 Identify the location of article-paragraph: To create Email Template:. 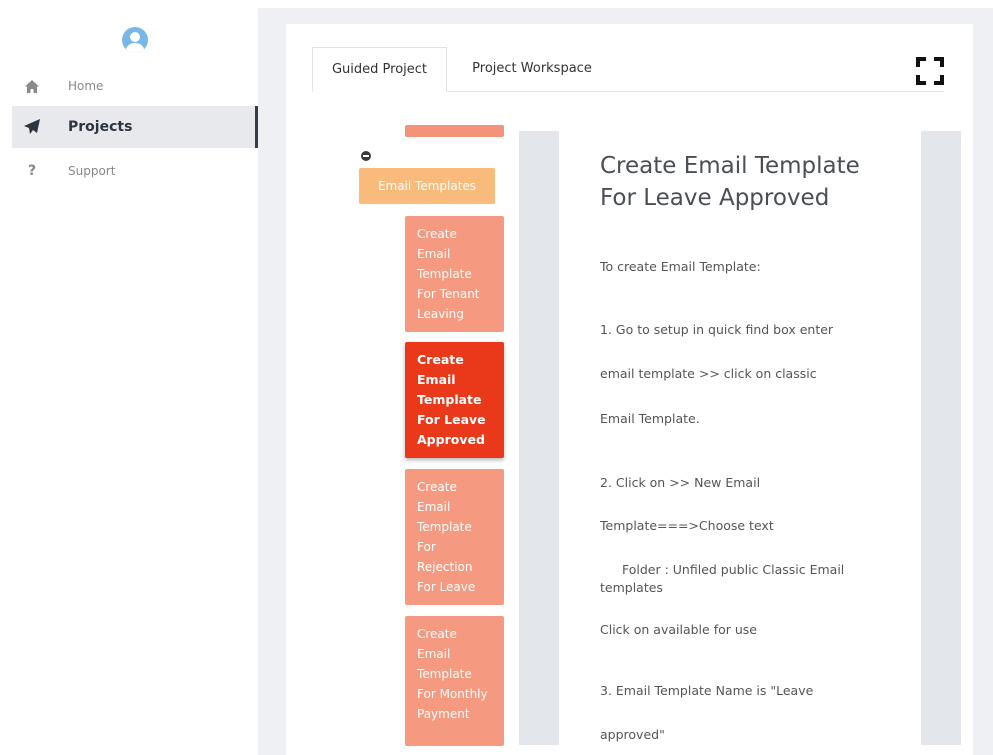
(680, 266).